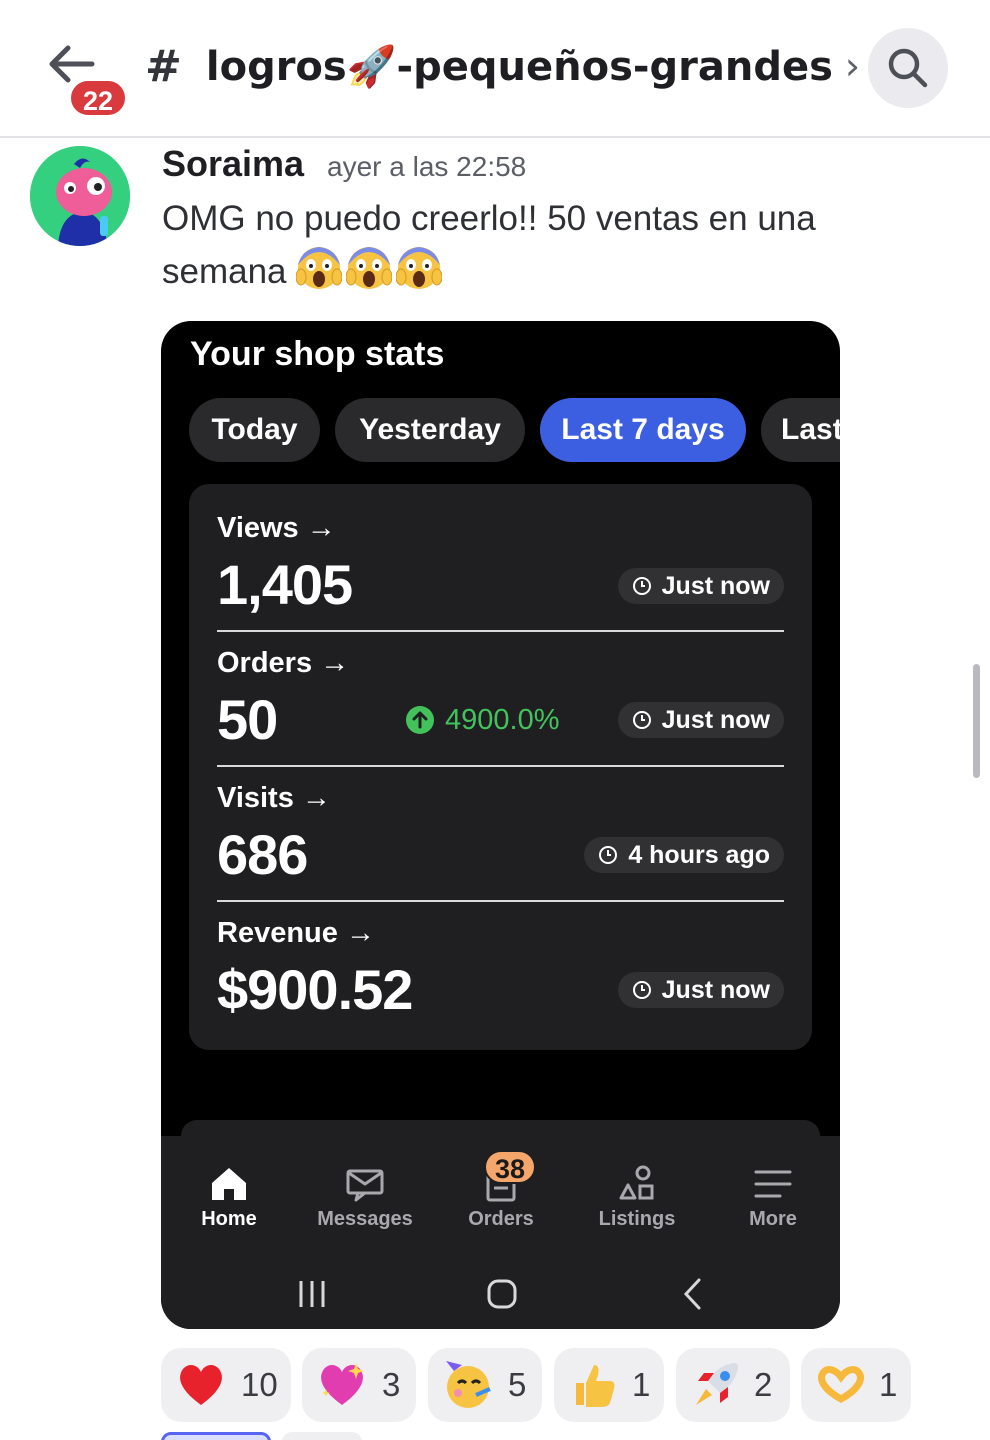 The width and height of the screenshot is (990, 1440). I want to click on channel-title: # logros🚀-pequeños-grandes ›, so click(502, 66).